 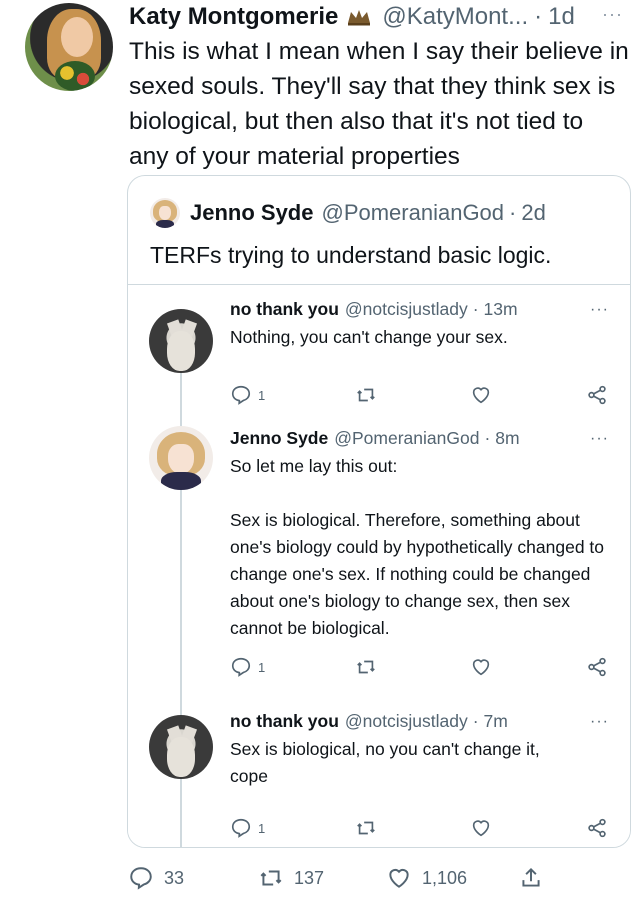 I want to click on tweet-time: 1d, so click(x=561, y=17).